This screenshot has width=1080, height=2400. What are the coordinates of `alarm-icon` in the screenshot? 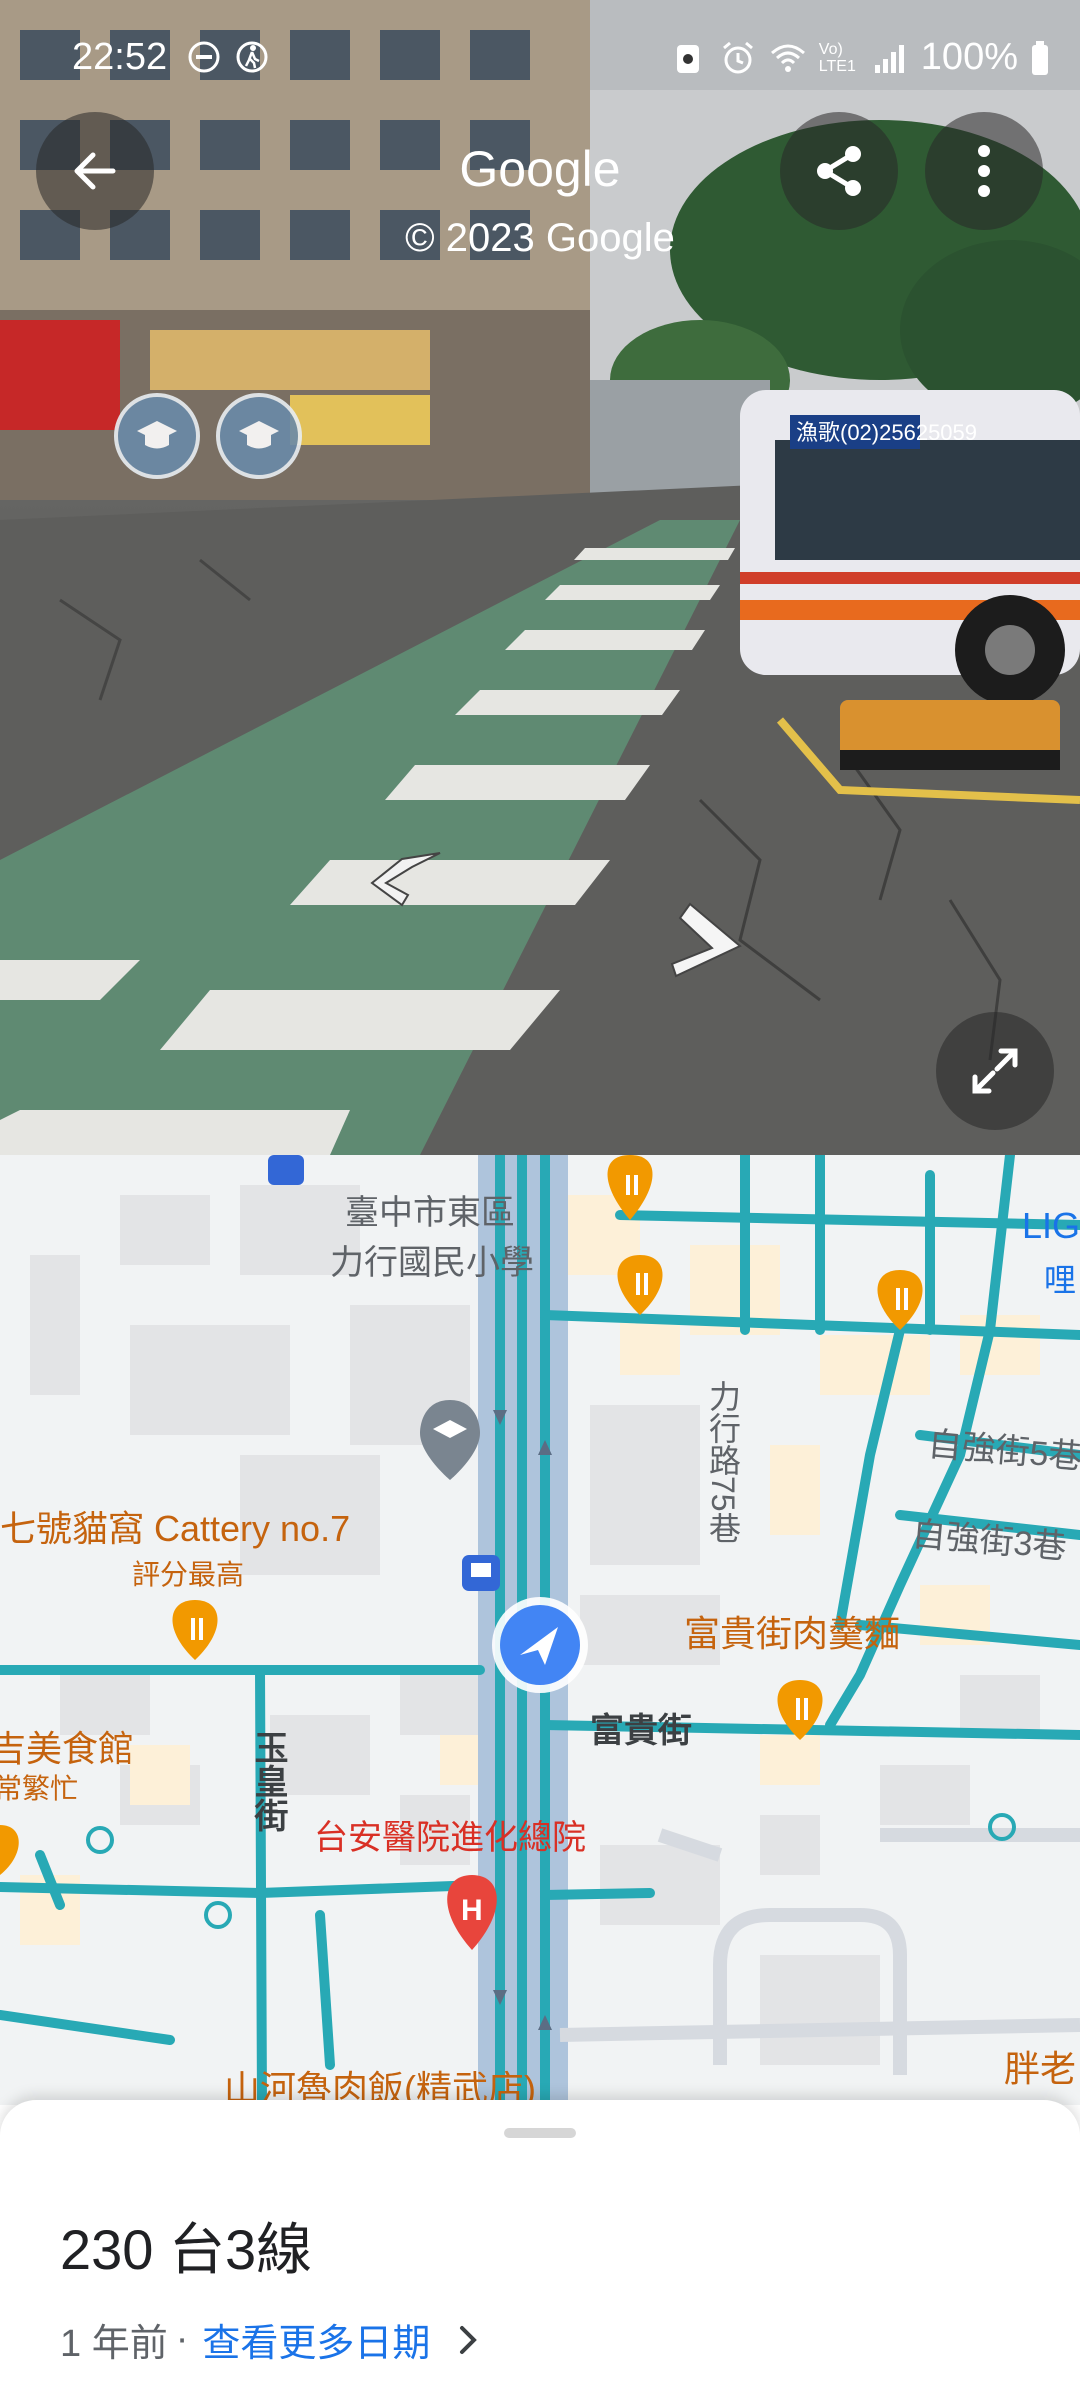 It's located at (737, 57).